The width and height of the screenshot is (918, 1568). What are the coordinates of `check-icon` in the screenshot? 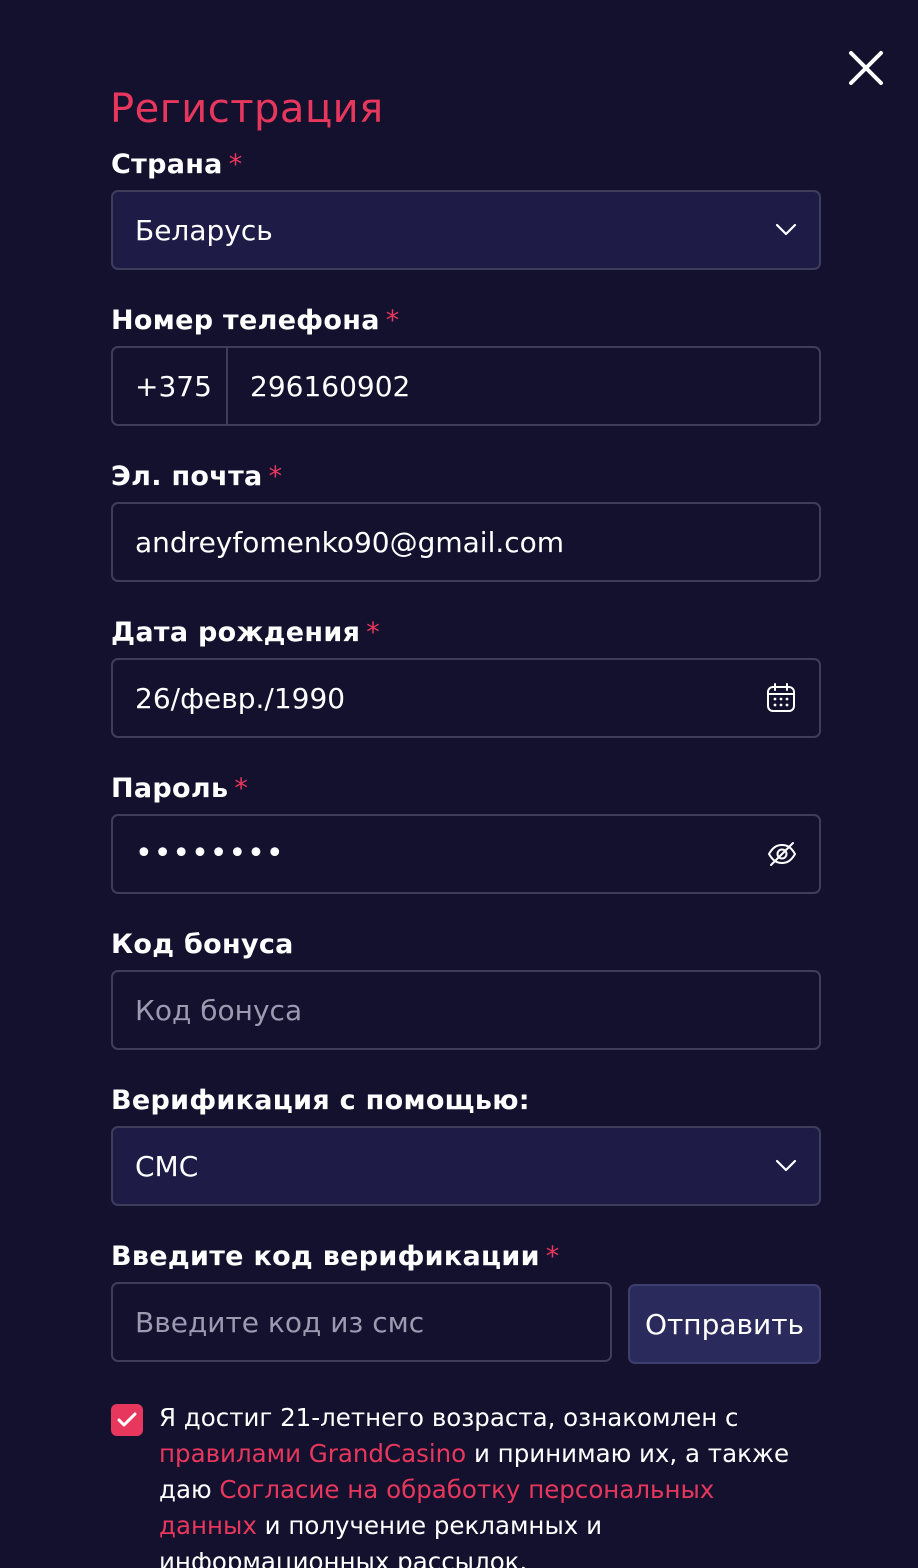 It's located at (127, 1419).